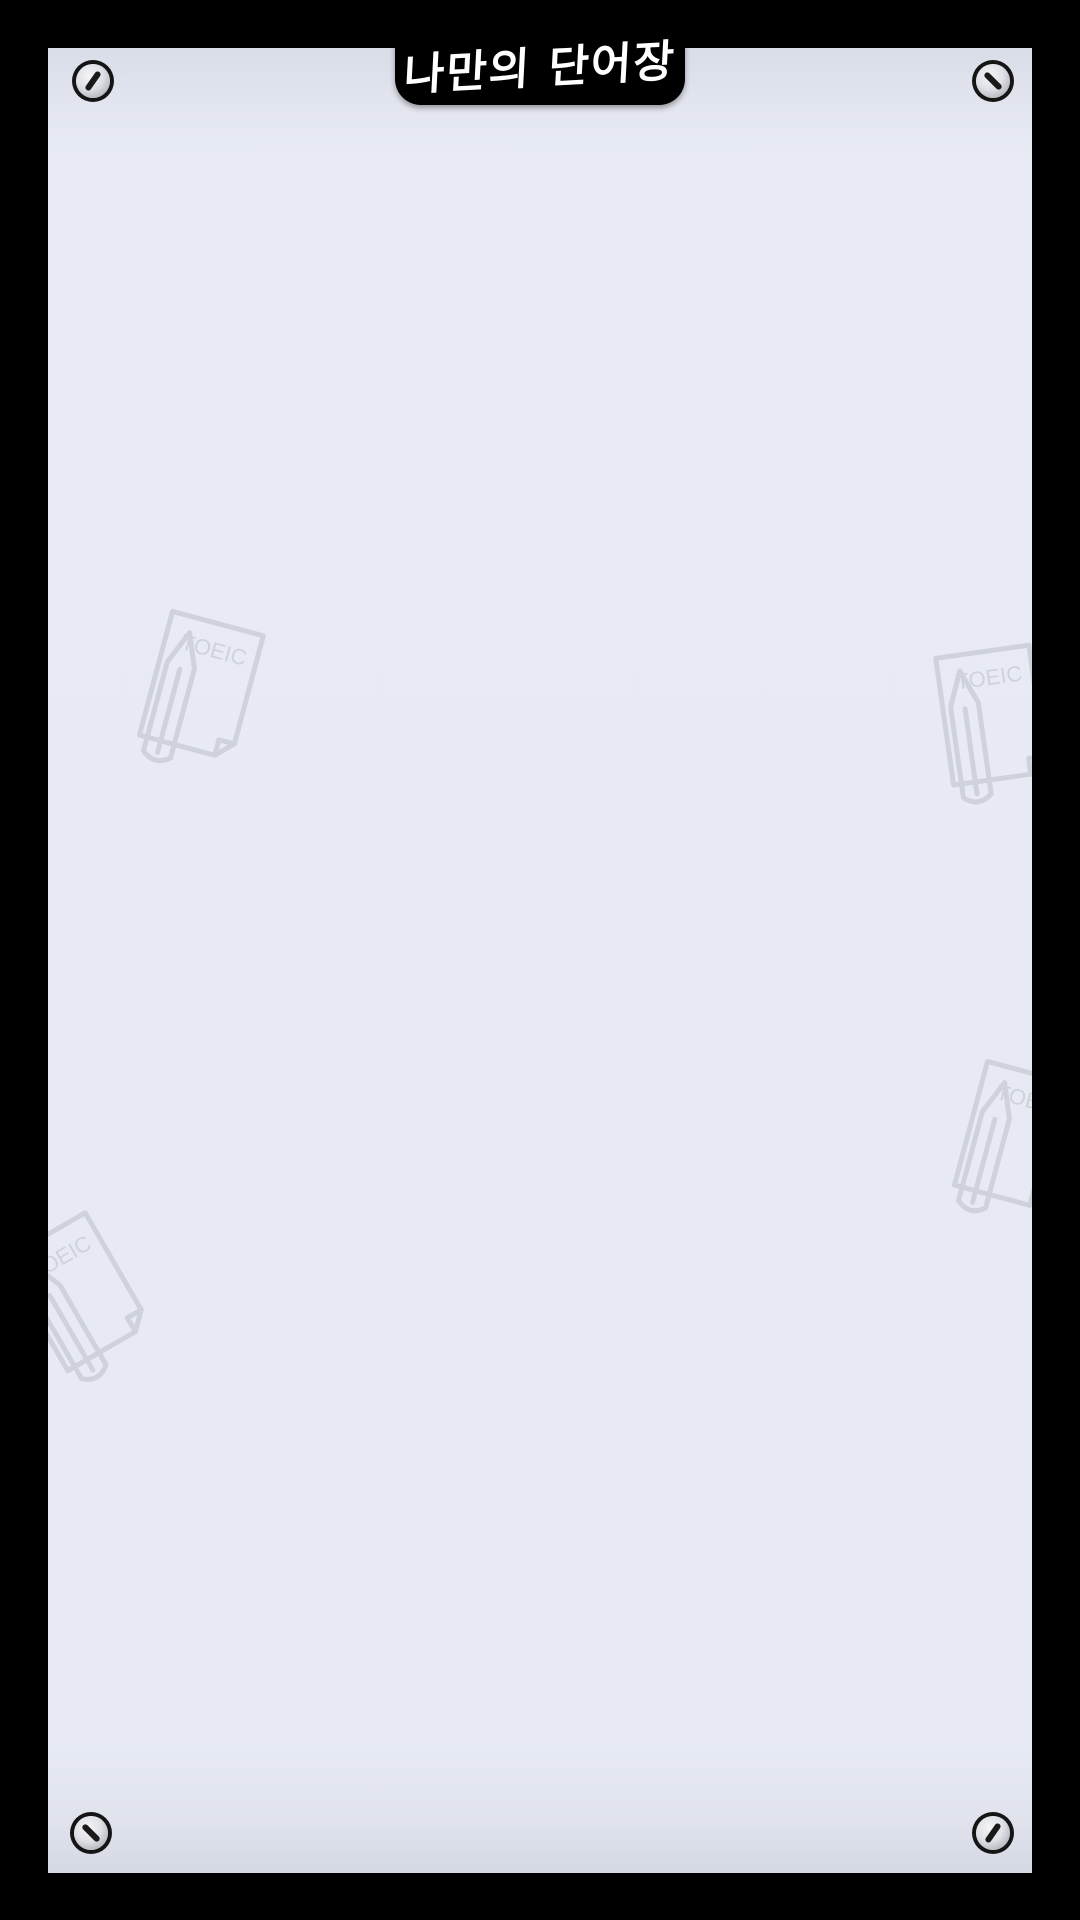 The width and height of the screenshot is (1080, 1920). I want to click on title-tab: 나만의 단어장, so click(540, 67).